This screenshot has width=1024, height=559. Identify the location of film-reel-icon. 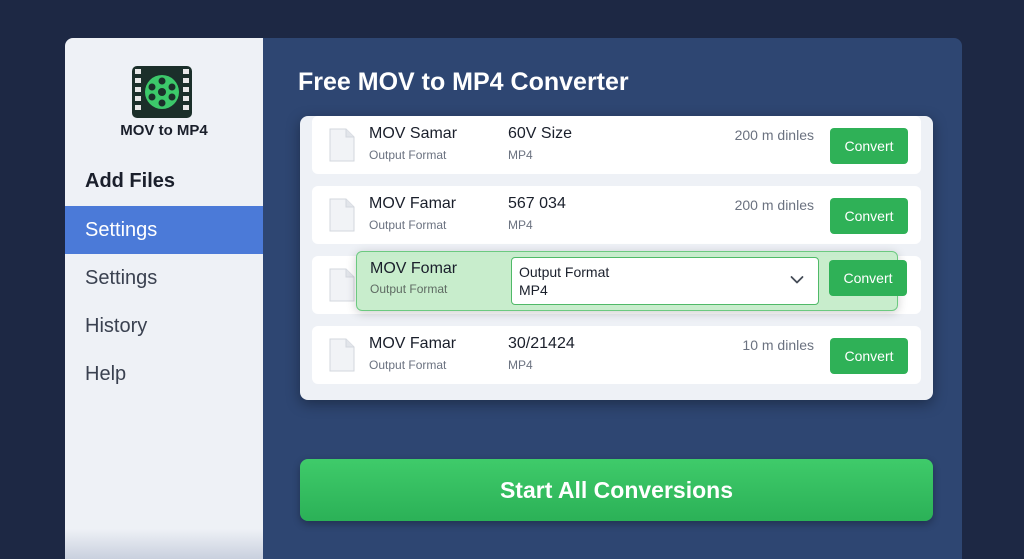
(162, 92).